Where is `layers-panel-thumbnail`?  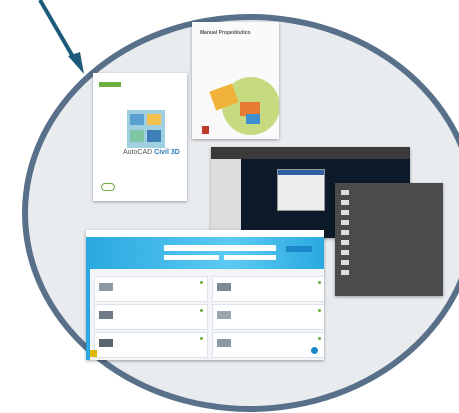 layers-panel-thumbnail is located at coordinates (389, 239).